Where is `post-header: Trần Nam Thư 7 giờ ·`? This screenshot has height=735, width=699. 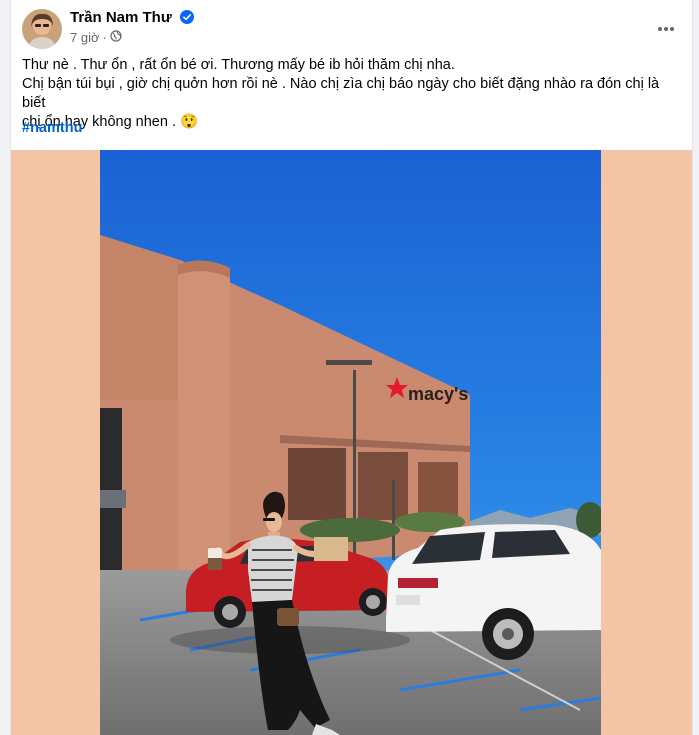
post-header: Trần Nam Thư 7 giờ · is located at coordinates (351, 29).